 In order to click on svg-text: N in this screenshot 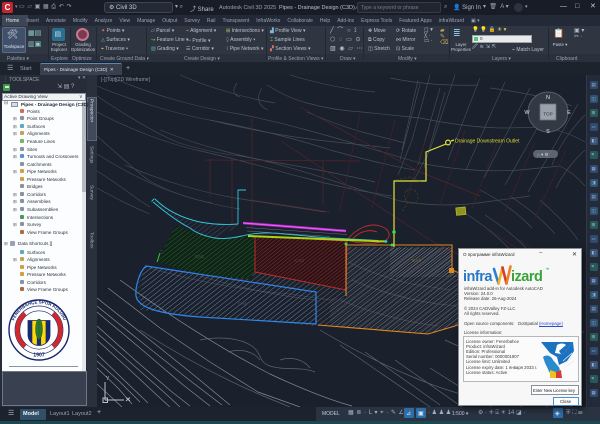, I will do `click(548, 98)`.